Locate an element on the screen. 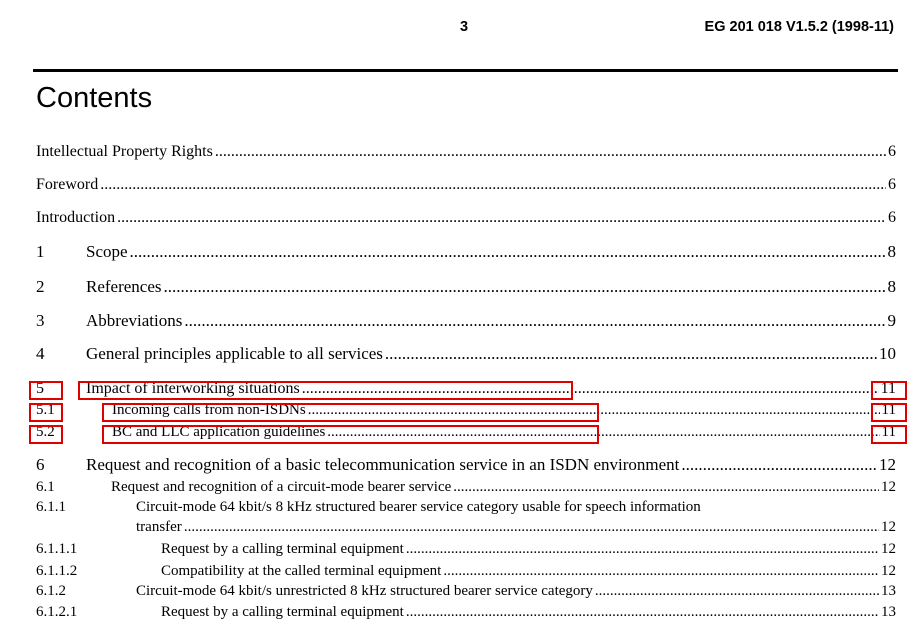  toc-entry-5-1: 5.1 Incoming calls from non-ISDNs 11 is located at coordinates (466, 410).